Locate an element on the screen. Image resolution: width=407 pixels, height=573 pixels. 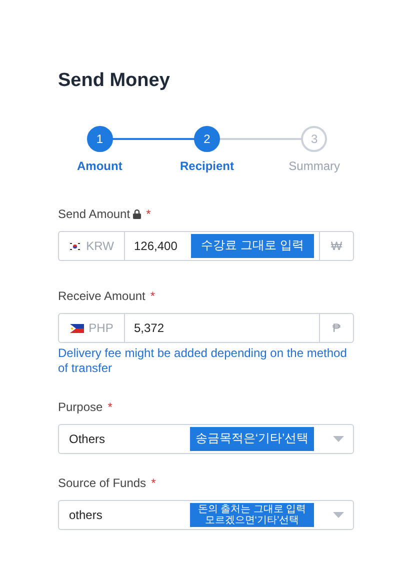
annotation-label: 송금목적은‘기타’선택 is located at coordinates (252, 439).